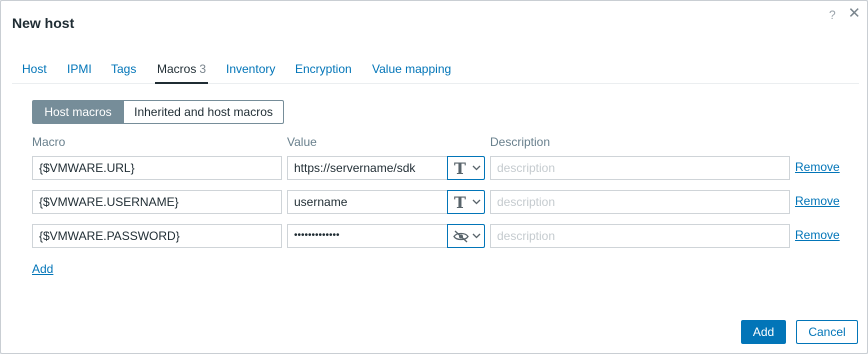  Describe the element at coordinates (520, 142) in the screenshot. I see `column-header-description: Description` at that location.